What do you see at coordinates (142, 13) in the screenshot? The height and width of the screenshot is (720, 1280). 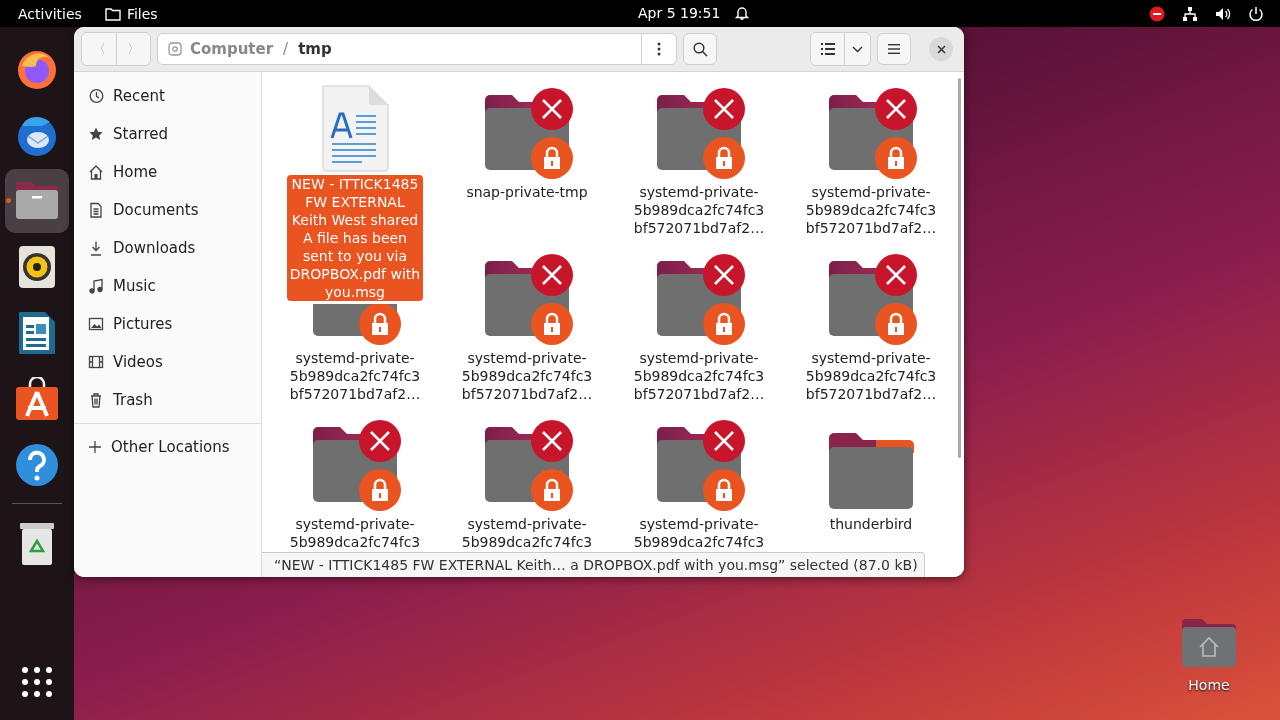 I see `app-menu: Files` at bounding box center [142, 13].